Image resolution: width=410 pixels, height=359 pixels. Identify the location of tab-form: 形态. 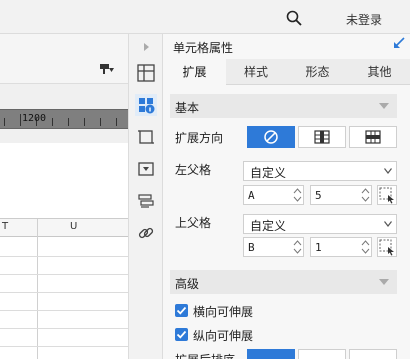
(317, 72).